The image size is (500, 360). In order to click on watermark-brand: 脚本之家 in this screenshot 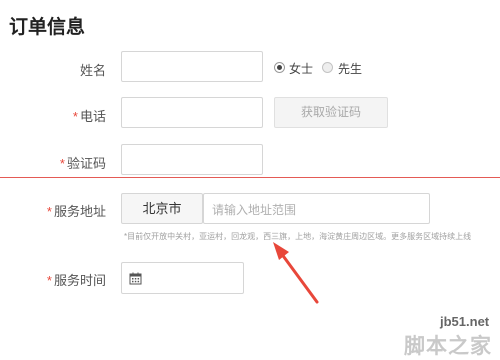, I will do `click(448, 346)`.